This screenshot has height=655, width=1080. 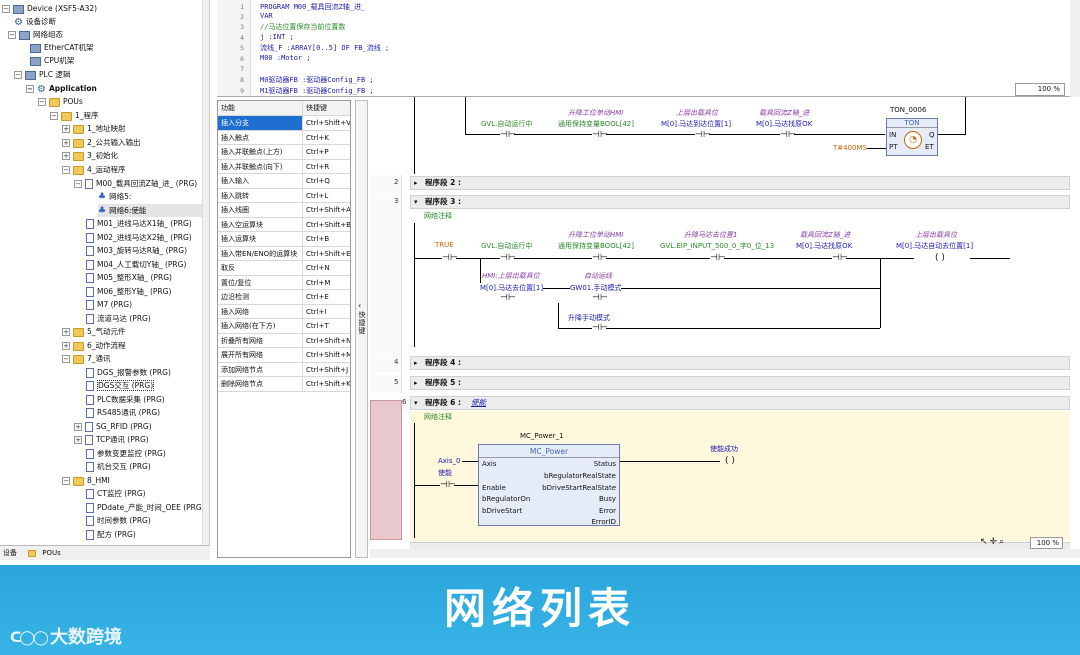 What do you see at coordinates (86, 480) in the screenshot?
I see `tree-item: −8_HMI` at bounding box center [86, 480].